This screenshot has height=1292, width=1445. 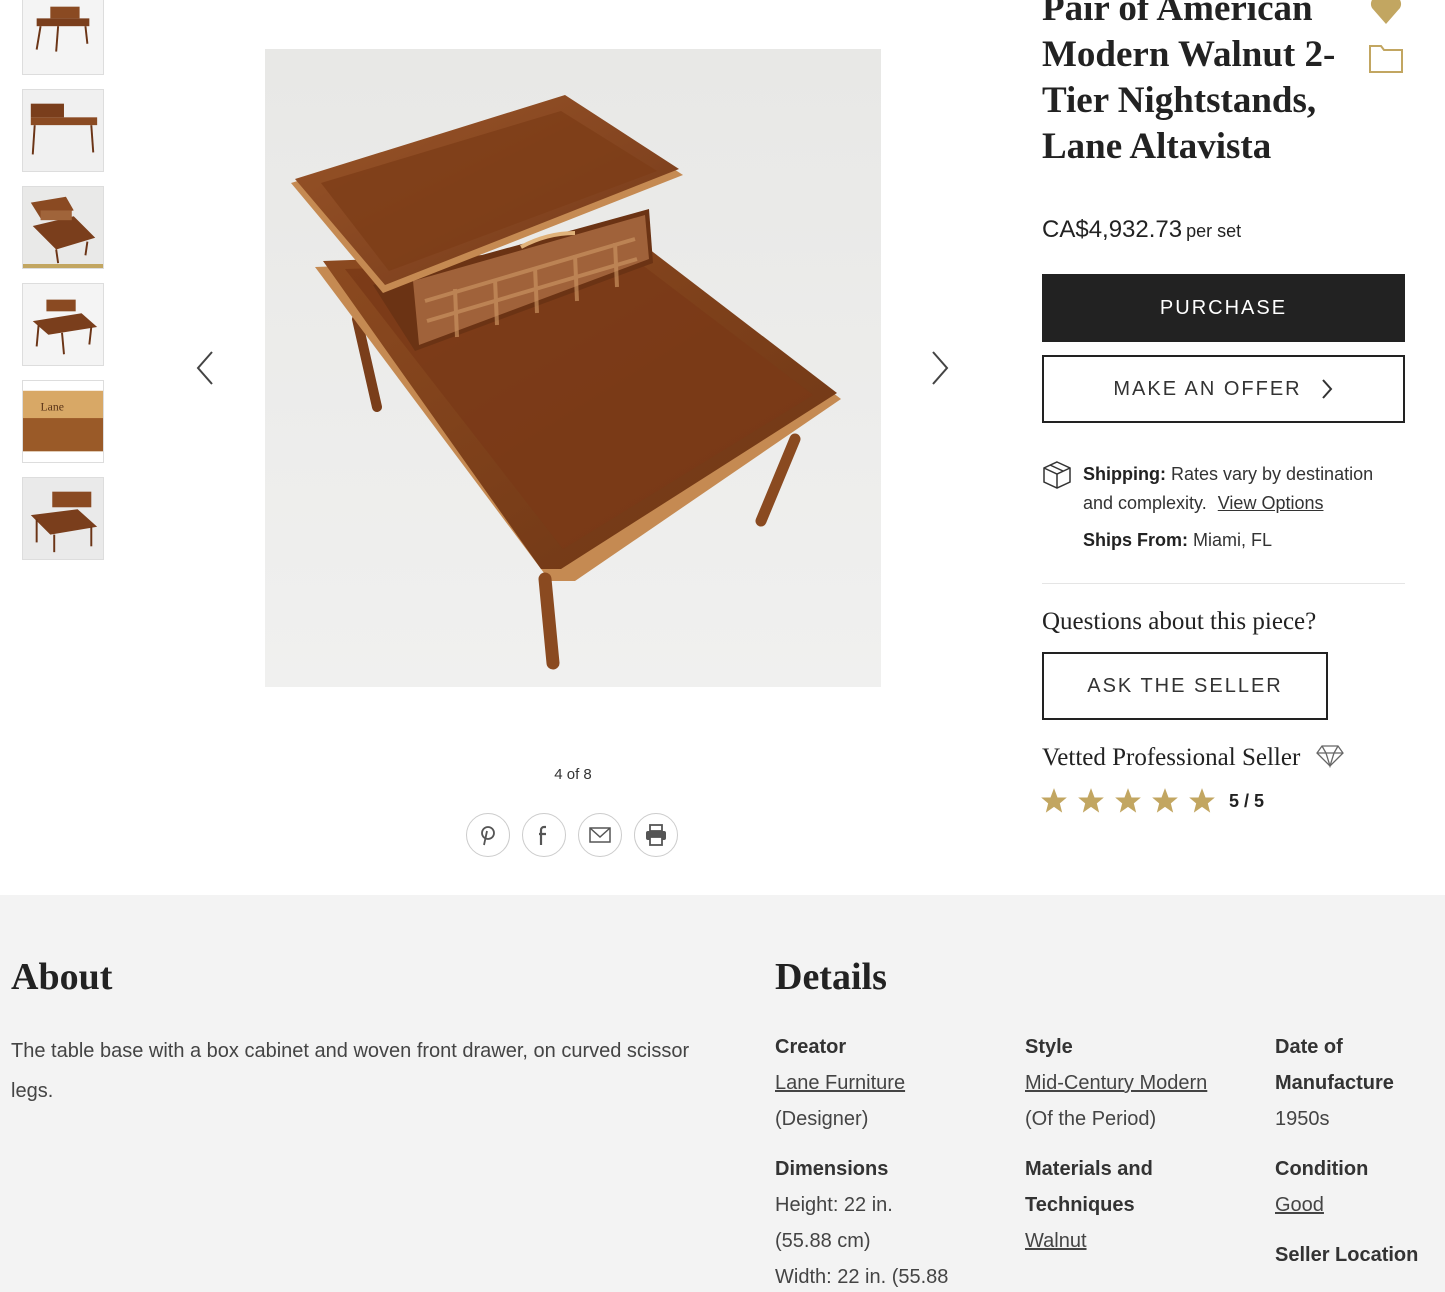 What do you see at coordinates (1112, 229) in the screenshot?
I see `price-amount: CA$4,932.73` at bounding box center [1112, 229].